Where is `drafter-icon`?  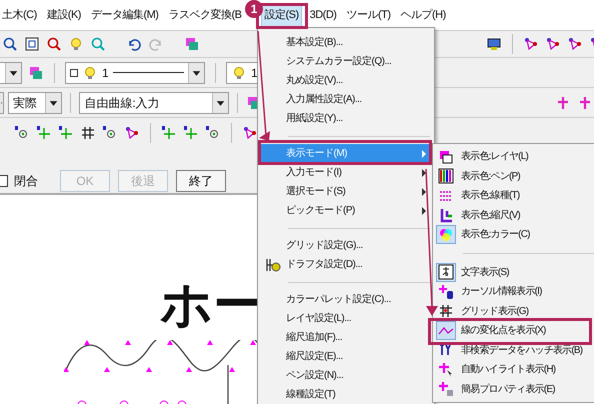
drafter-icon is located at coordinates (273, 265).